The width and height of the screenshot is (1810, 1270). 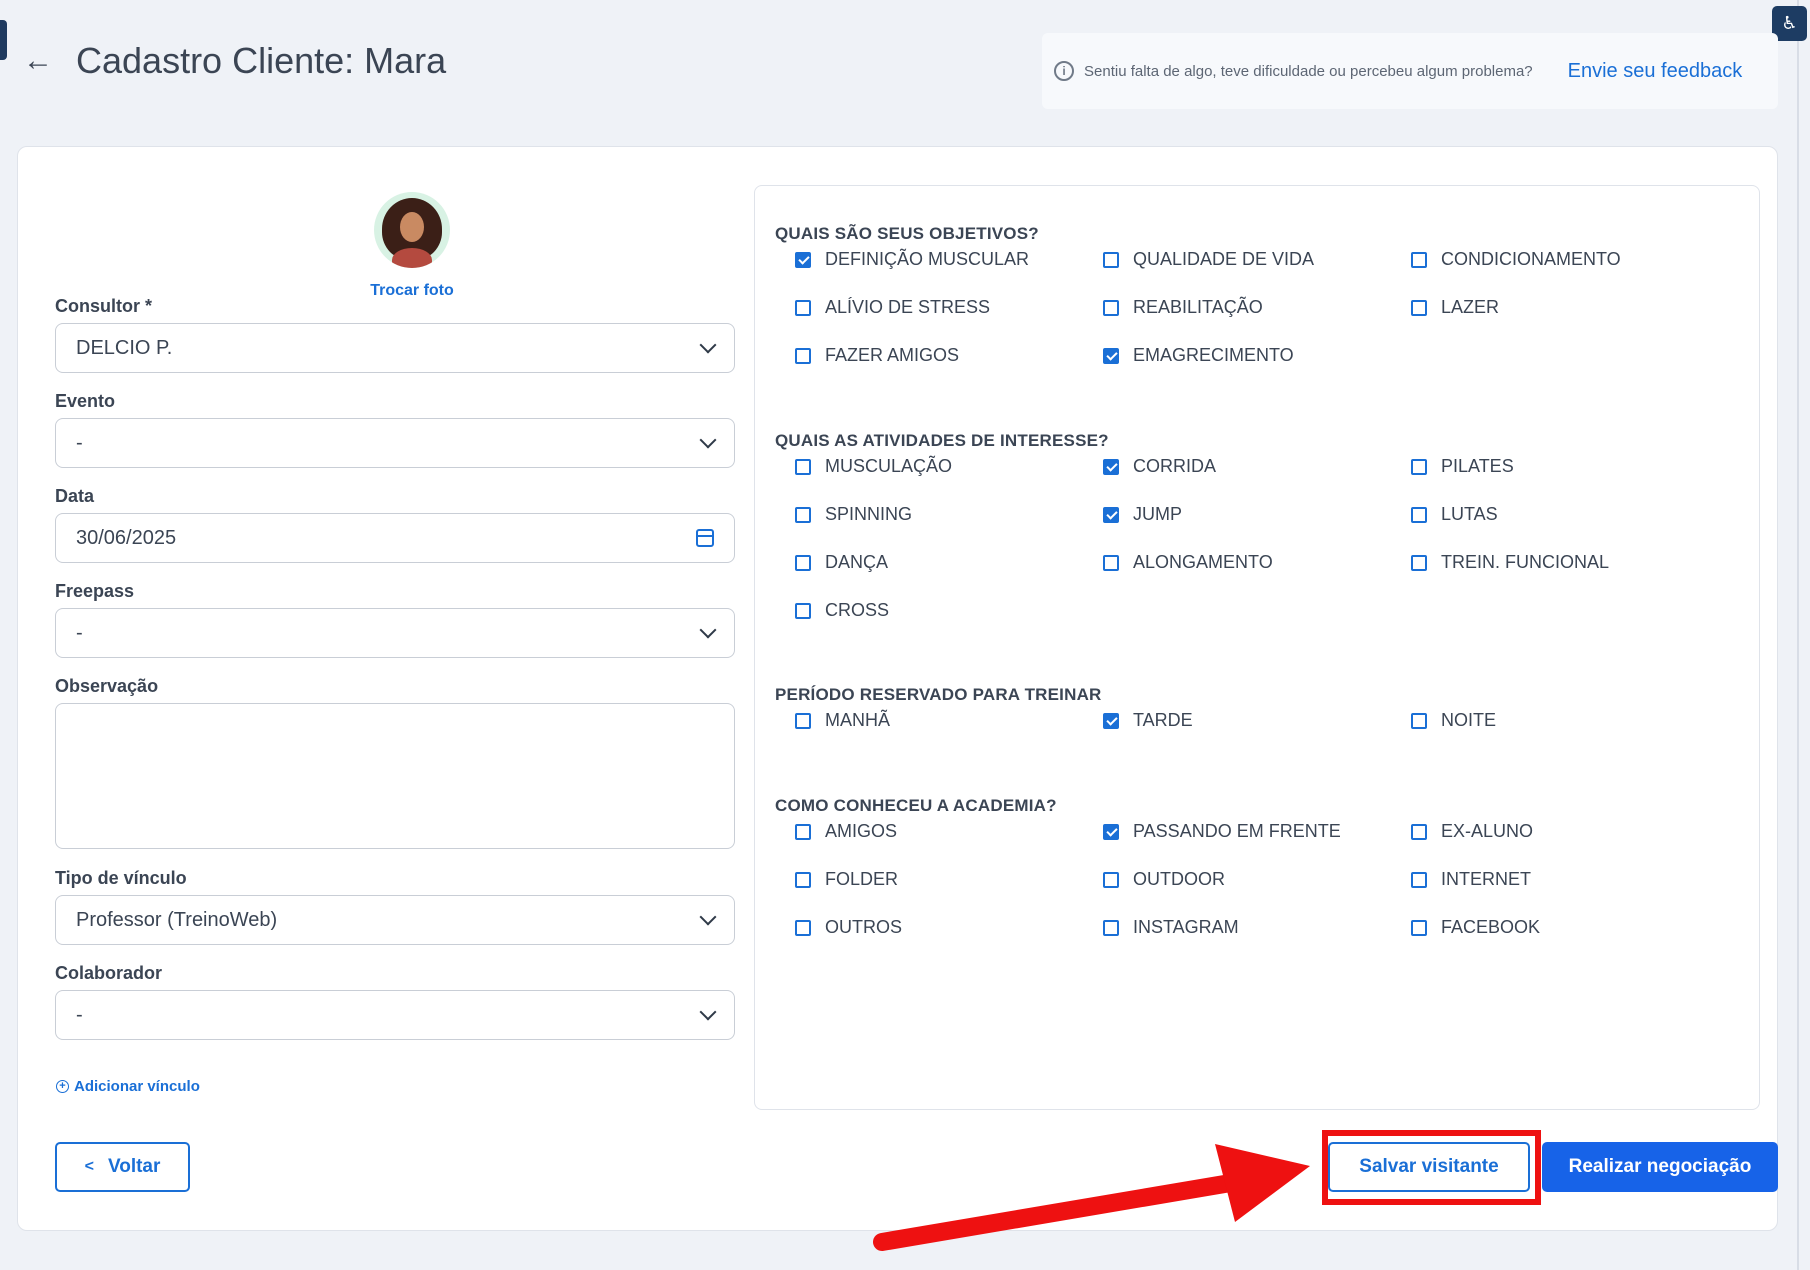 What do you see at coordinates (395, 443) in the screenshot?
I see `evento-select: -` at bounding box center [395, 443].